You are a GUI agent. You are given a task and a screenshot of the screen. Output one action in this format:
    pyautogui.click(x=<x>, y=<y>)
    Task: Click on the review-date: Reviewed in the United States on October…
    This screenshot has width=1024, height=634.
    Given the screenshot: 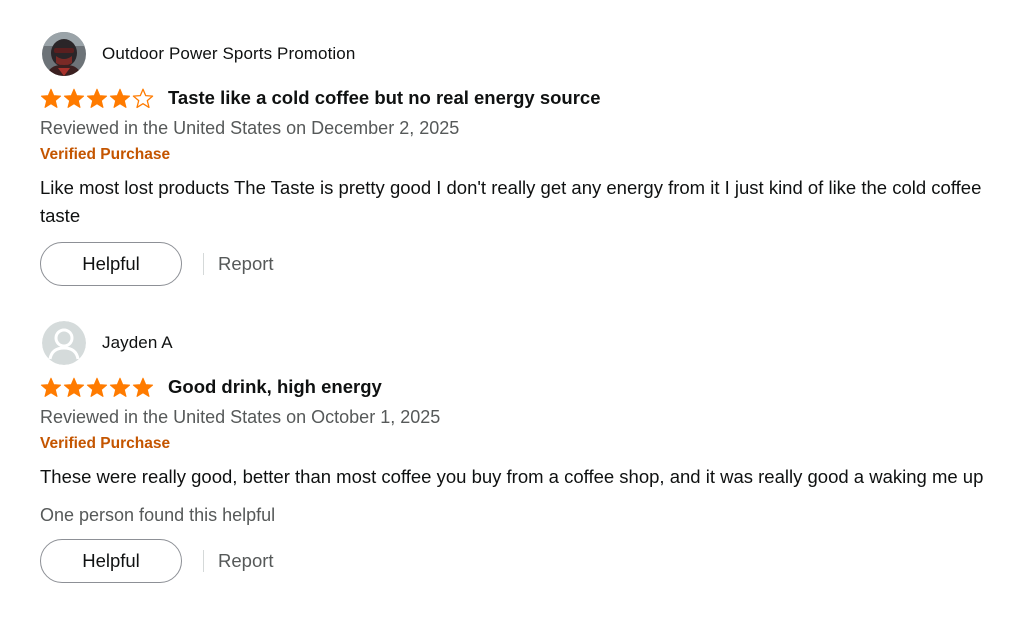 What is the action you would take?
    pyautogui.click(x=240, y=417)
    